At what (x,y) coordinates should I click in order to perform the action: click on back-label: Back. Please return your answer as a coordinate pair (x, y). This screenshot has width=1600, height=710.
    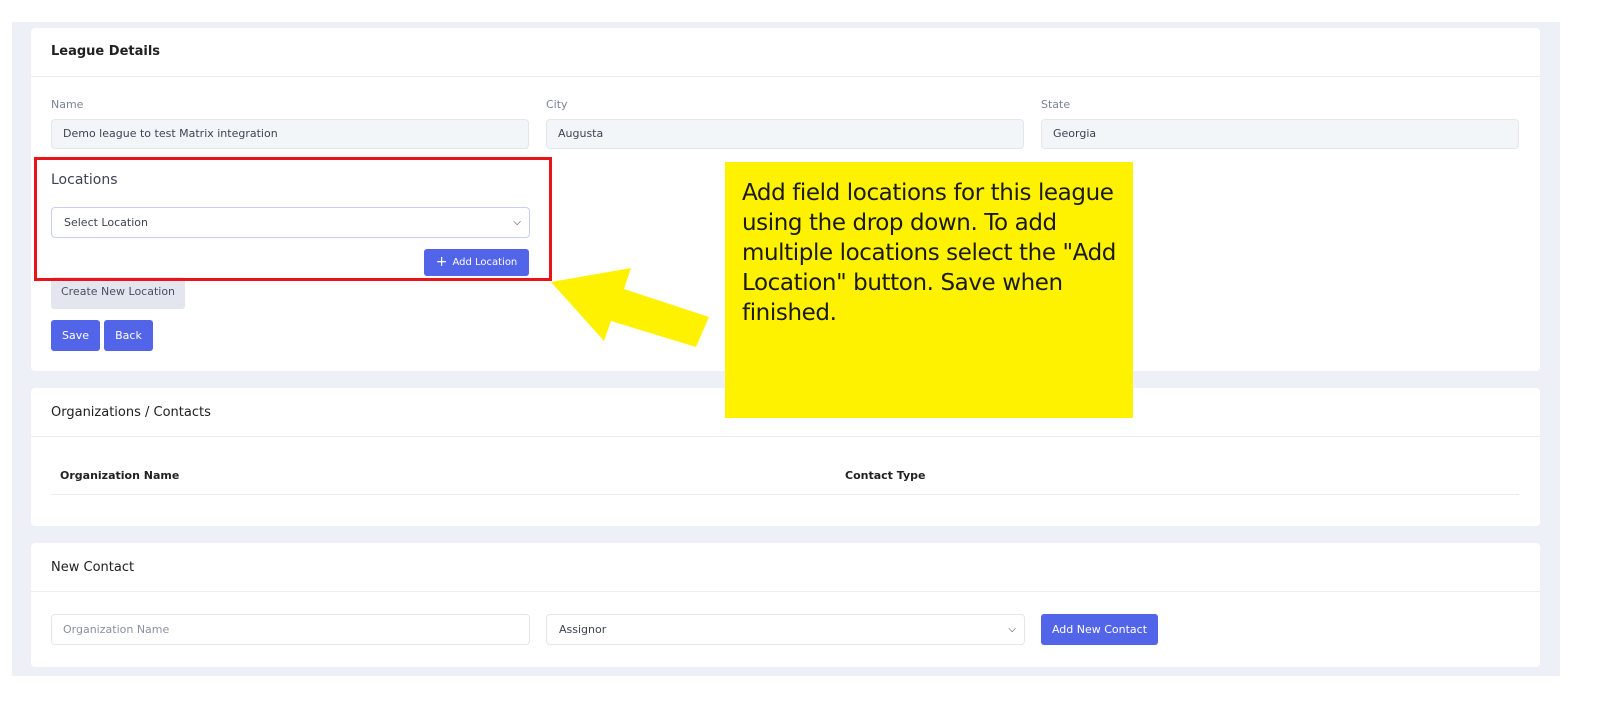
    Looking at the image, I should click on (128, 335).